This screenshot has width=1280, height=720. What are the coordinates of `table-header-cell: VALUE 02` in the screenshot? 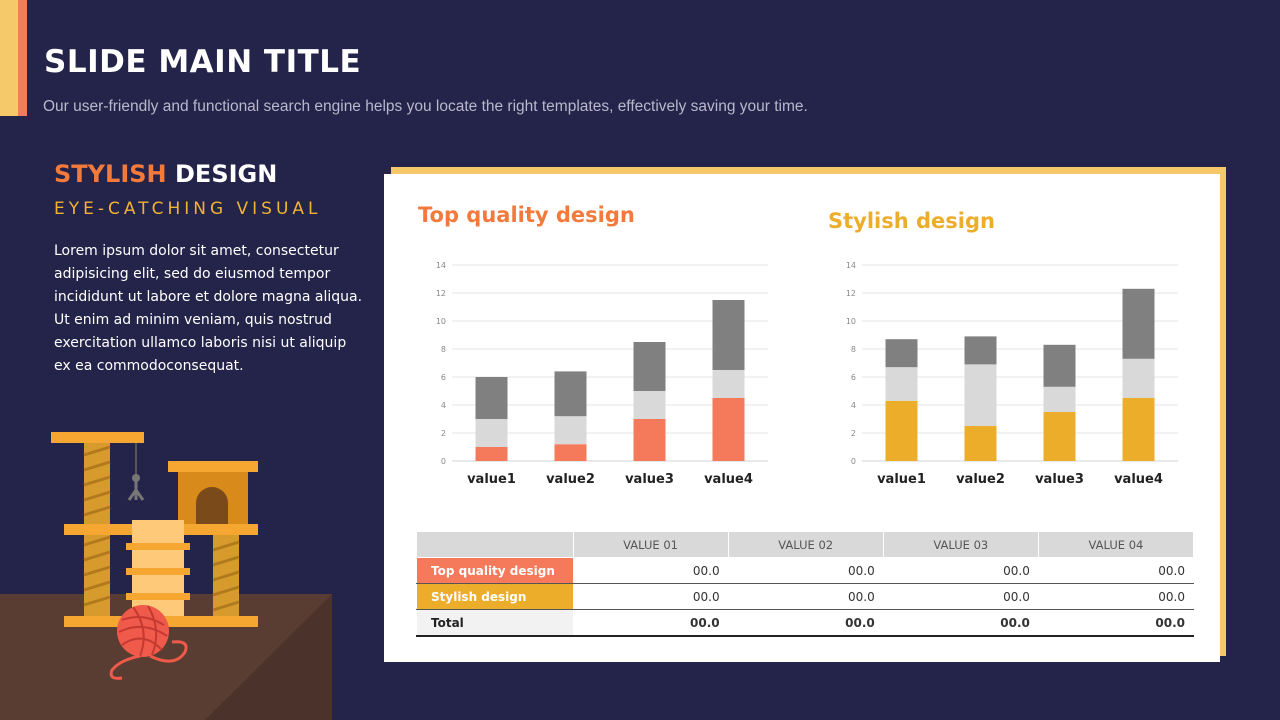 It's located at (805, 544).